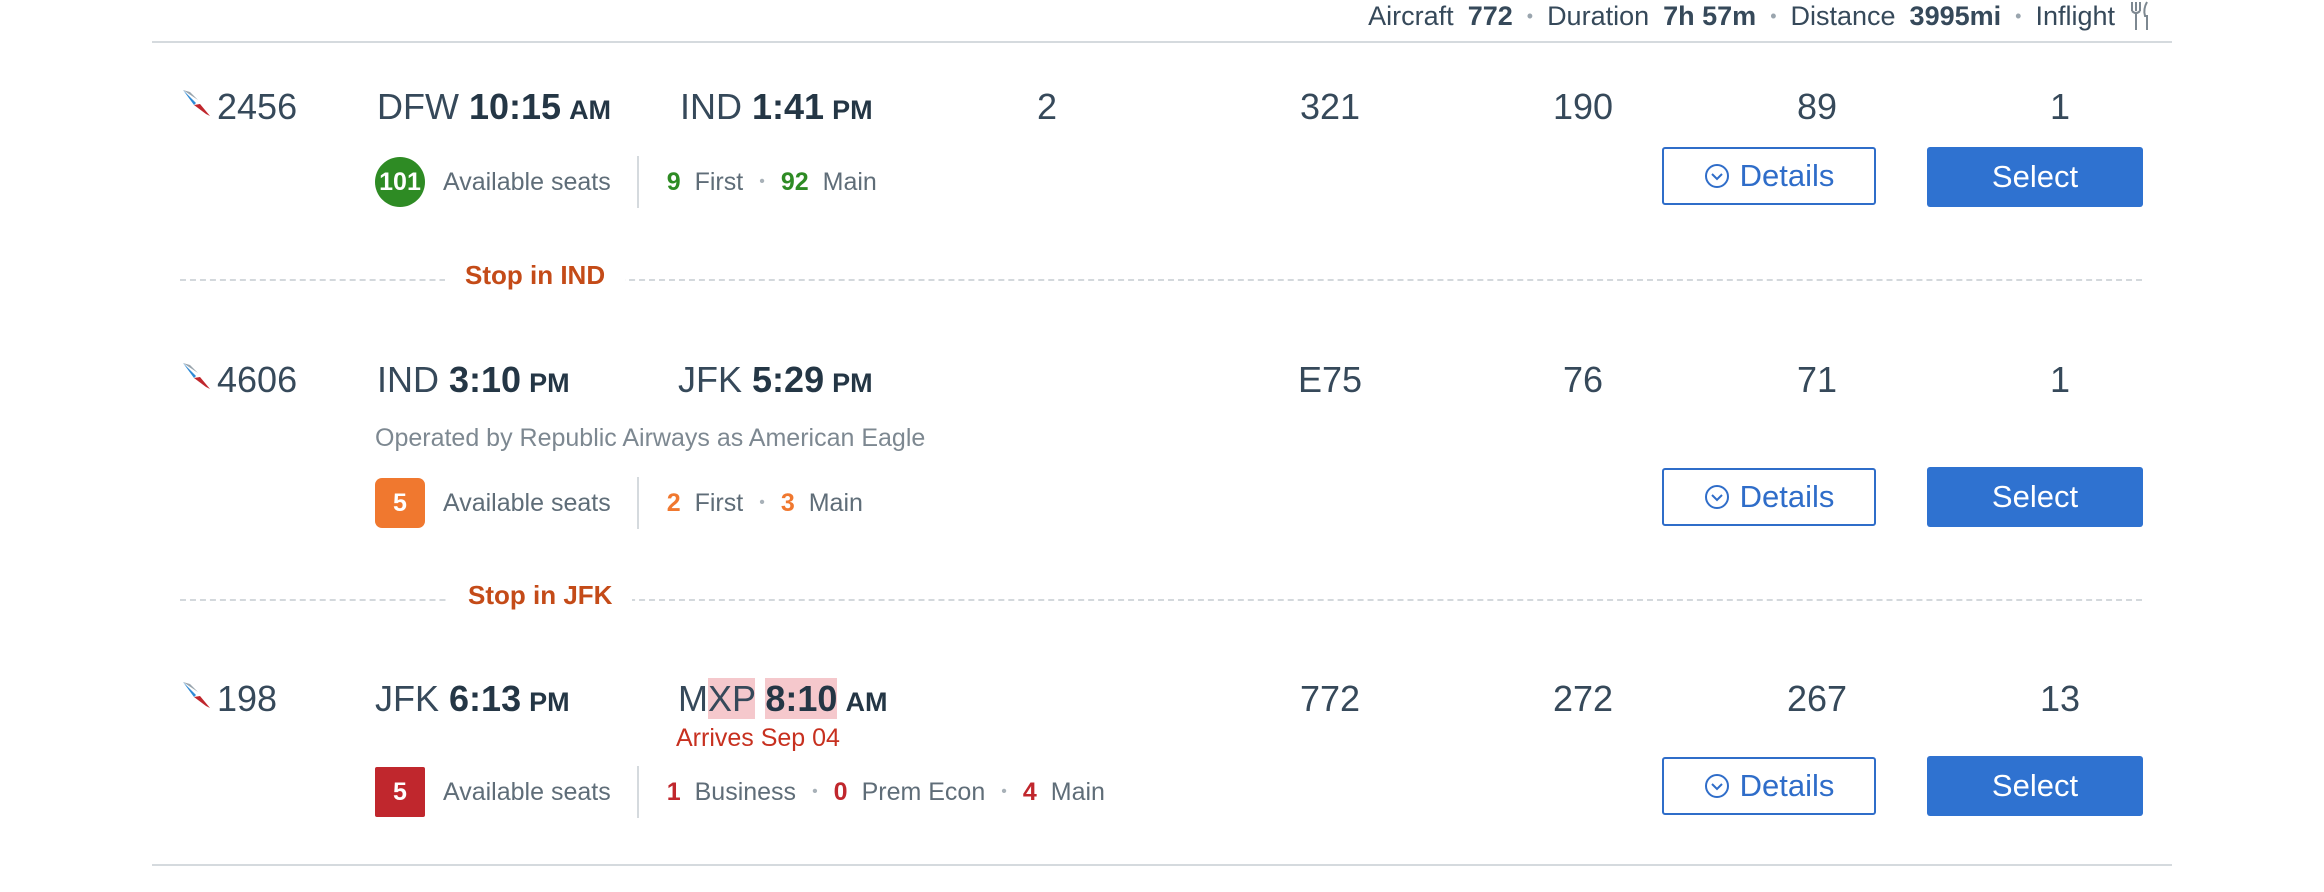 The image size is (2324, 892). I want to click on cabin-count: 2, so click(673, 502).